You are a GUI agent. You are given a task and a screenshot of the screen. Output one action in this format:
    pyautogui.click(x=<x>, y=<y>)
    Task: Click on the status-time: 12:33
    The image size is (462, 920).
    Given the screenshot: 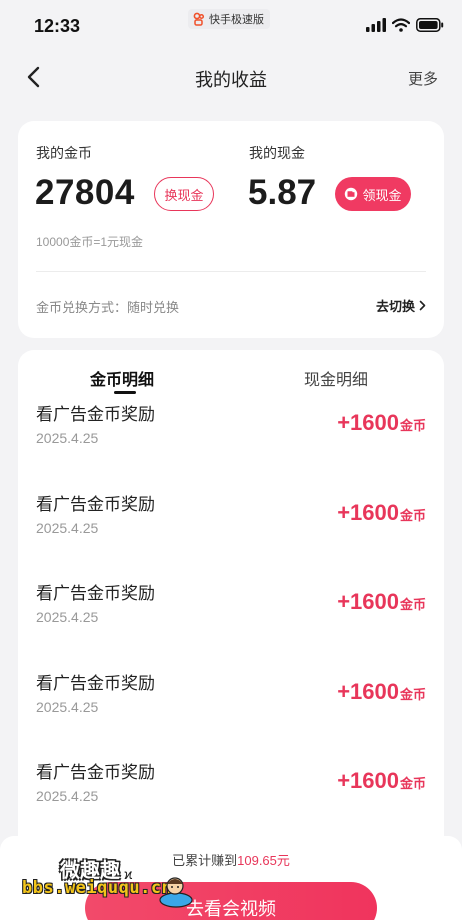 What is the action you would take?
    pyautogui.click(x=57, y=26)
    